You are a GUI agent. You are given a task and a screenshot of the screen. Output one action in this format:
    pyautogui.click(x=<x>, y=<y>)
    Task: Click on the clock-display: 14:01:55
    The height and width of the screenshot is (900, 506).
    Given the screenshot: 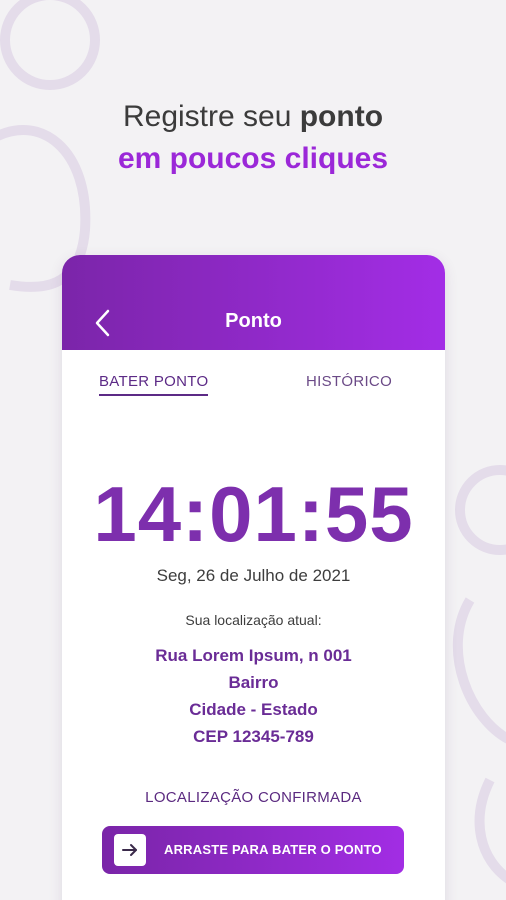 What is the action you would take?
    pyautogui.click(x=253, y=514)
    